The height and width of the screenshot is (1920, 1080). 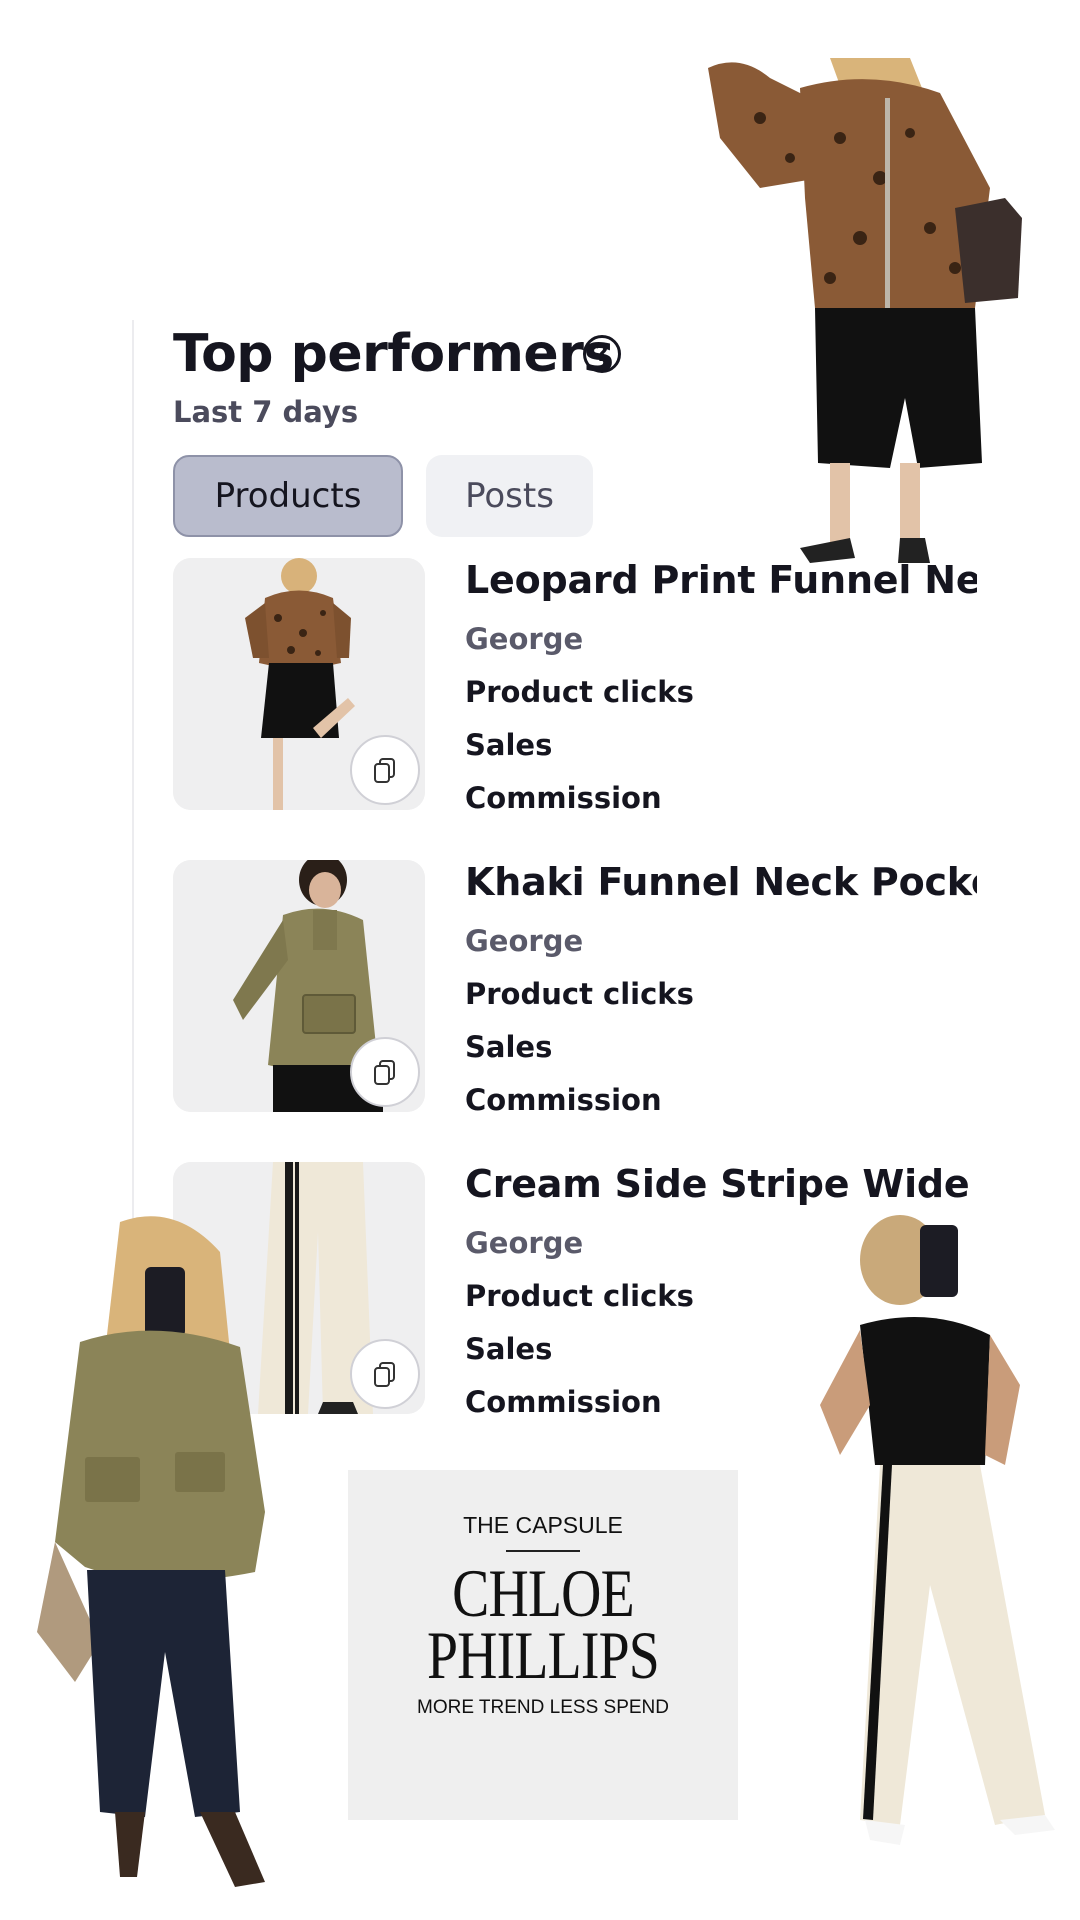 What do you see at coordinates (509, 496) in the screenshot?
I see `tab-posts: Posts` at bounding box center [509, 496].